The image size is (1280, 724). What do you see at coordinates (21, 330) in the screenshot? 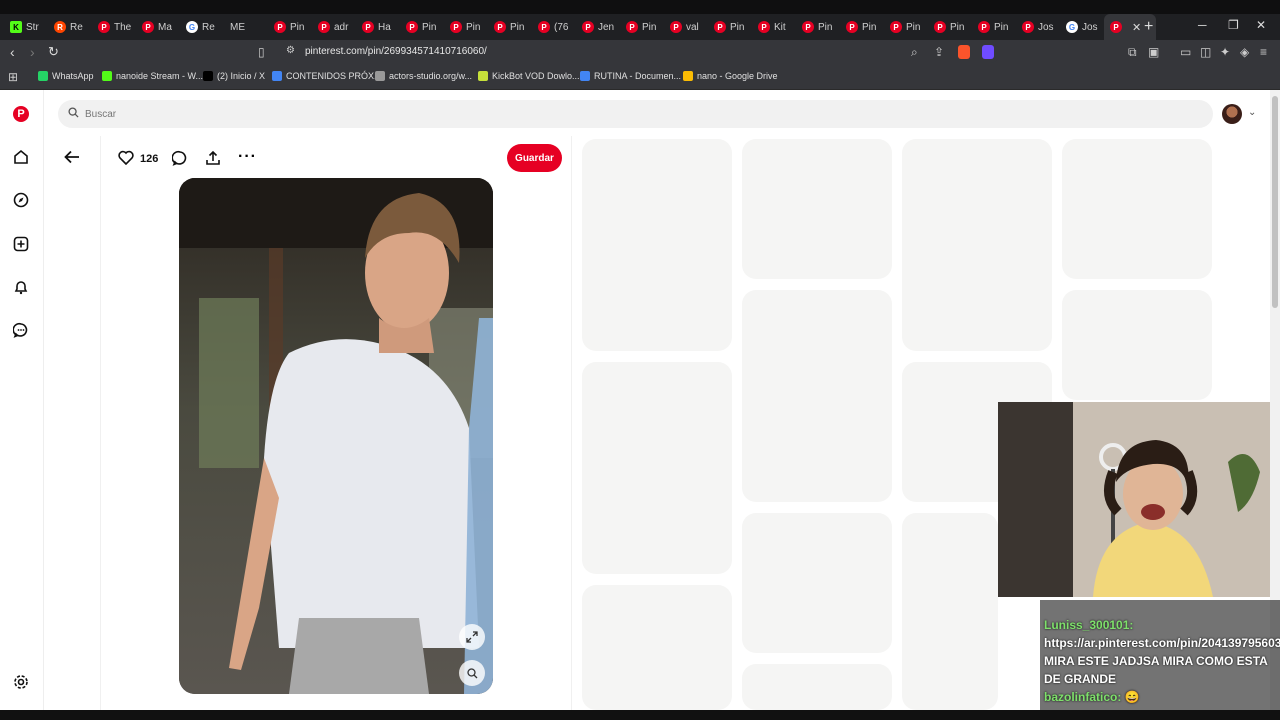
I see `messages-icon` at bounding box center [21, 330].